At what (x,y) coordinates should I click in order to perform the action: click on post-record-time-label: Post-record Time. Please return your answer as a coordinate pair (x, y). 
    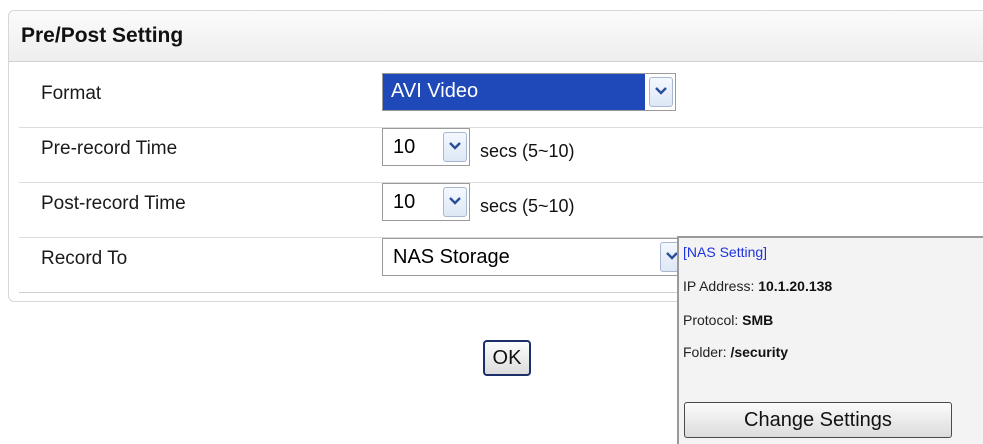
    Looking at the image, I should click on (113, 203).